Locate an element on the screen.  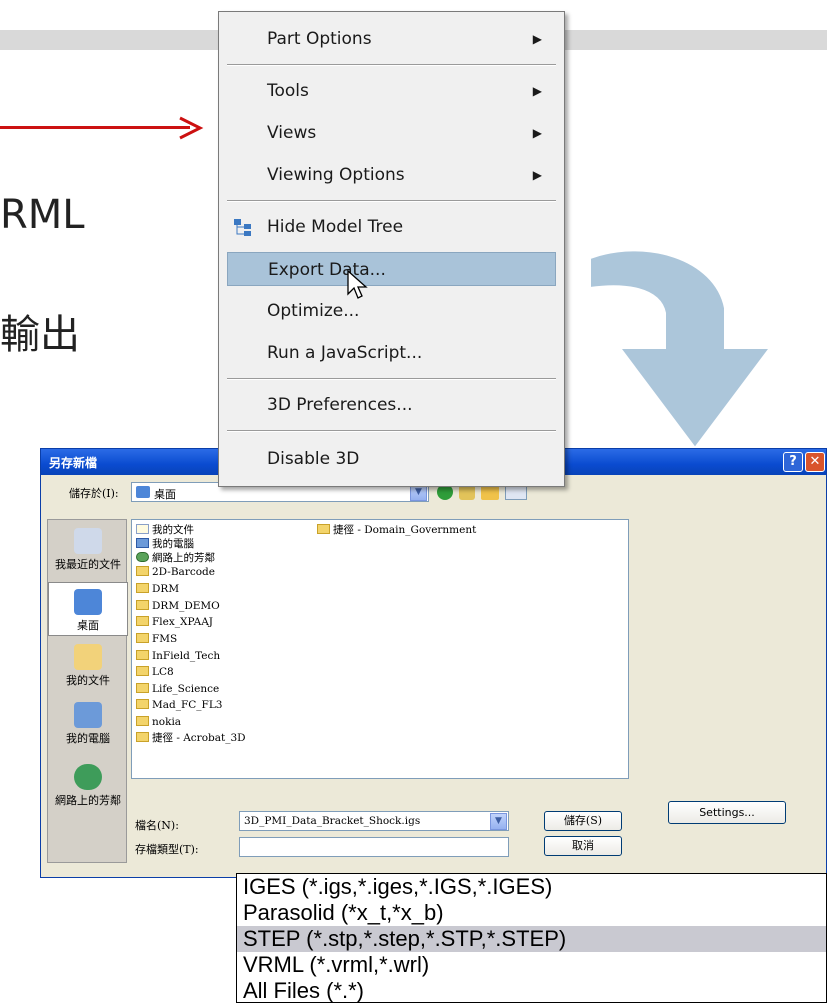
place-label: 我最近的文件 is located at coordinates (88, 564).